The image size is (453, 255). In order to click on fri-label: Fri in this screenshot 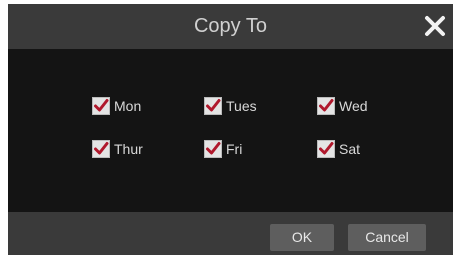, I will do `click(234, 149)`.